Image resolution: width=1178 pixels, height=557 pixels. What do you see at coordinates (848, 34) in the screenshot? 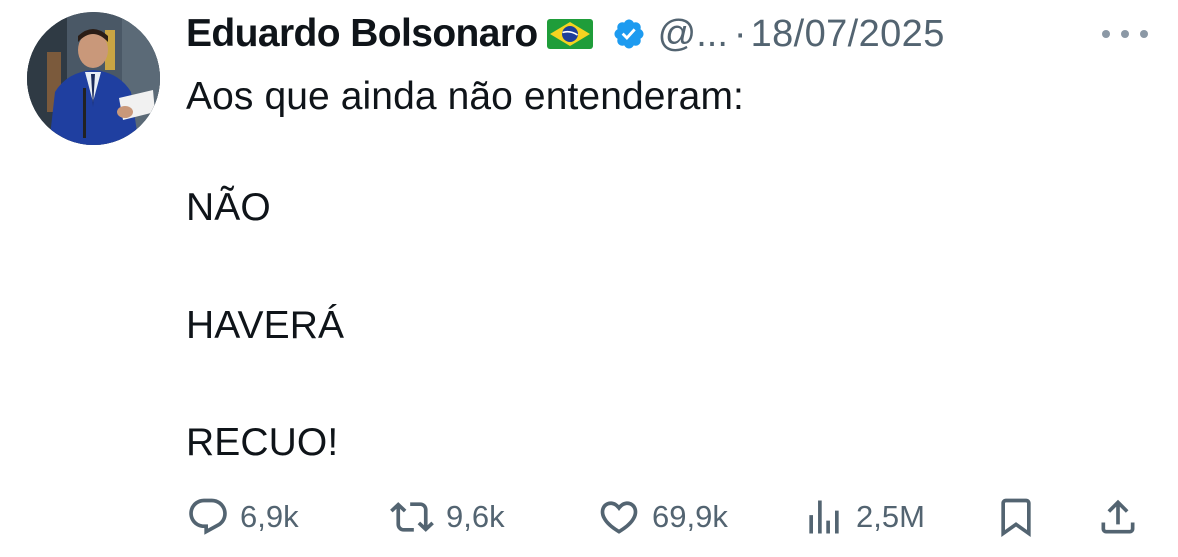
I see `post-date: 18/07/2025` at bounding box center [848, 34].